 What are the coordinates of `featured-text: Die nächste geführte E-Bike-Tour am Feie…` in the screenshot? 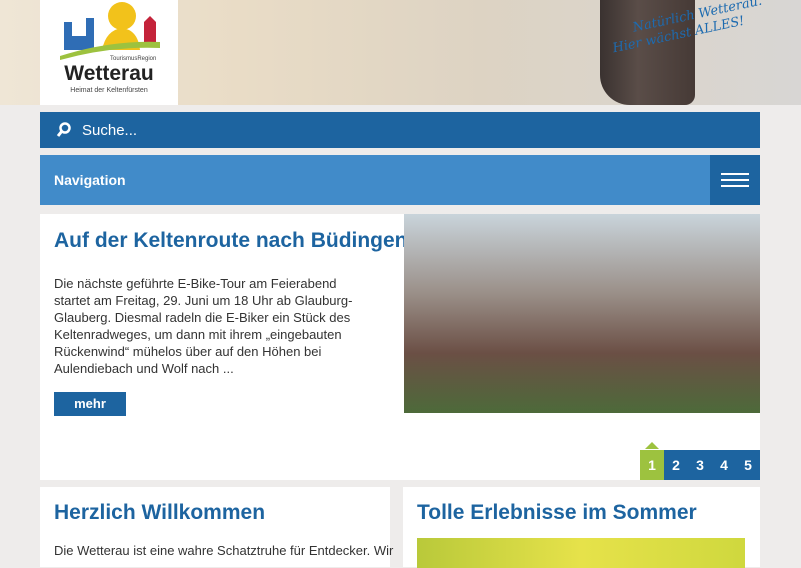 It's located at (203, 326).